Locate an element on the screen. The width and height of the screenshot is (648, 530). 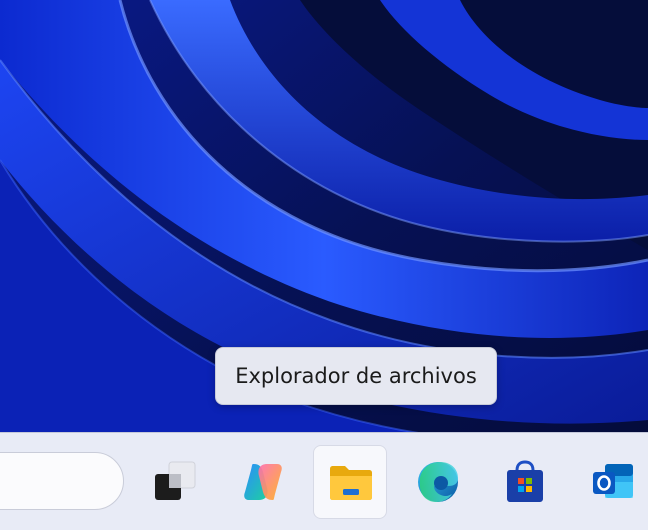
file-explorer-icon is located at coordinates (351, 483).